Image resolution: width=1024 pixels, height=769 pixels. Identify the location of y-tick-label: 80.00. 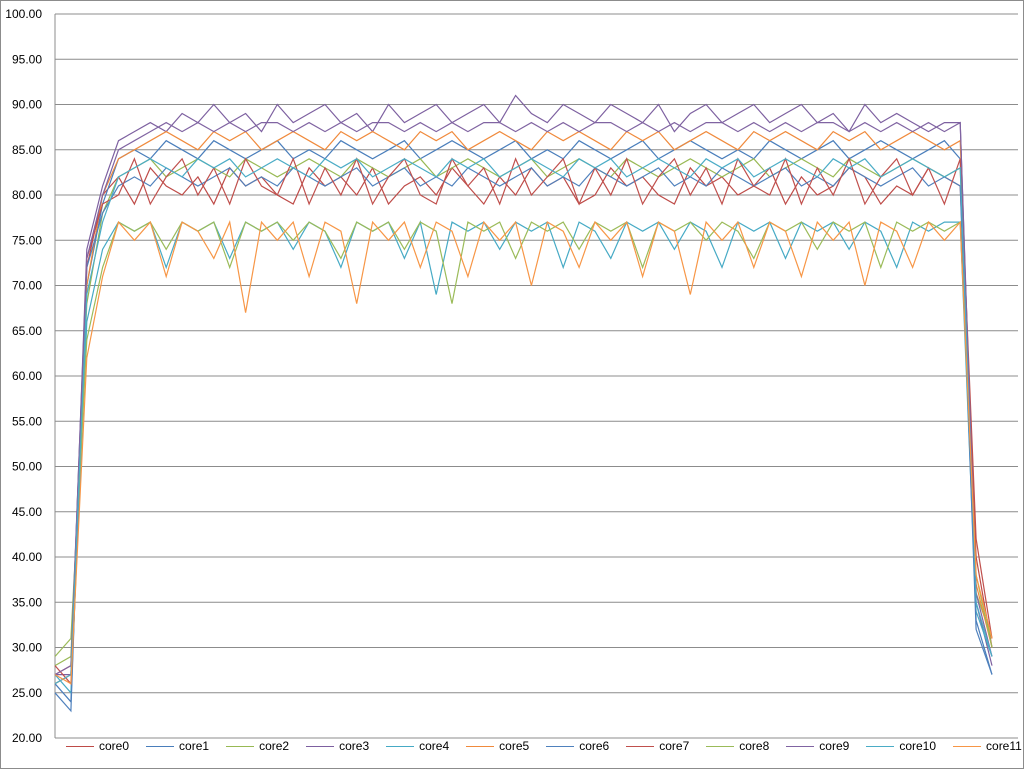
(27, 195).